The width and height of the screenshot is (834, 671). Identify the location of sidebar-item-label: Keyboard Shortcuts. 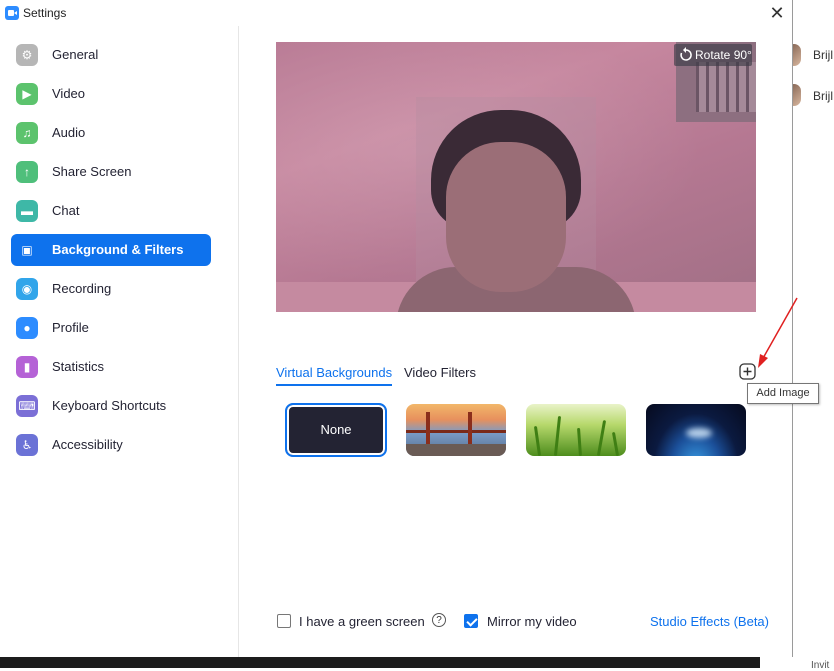
(109, 405).